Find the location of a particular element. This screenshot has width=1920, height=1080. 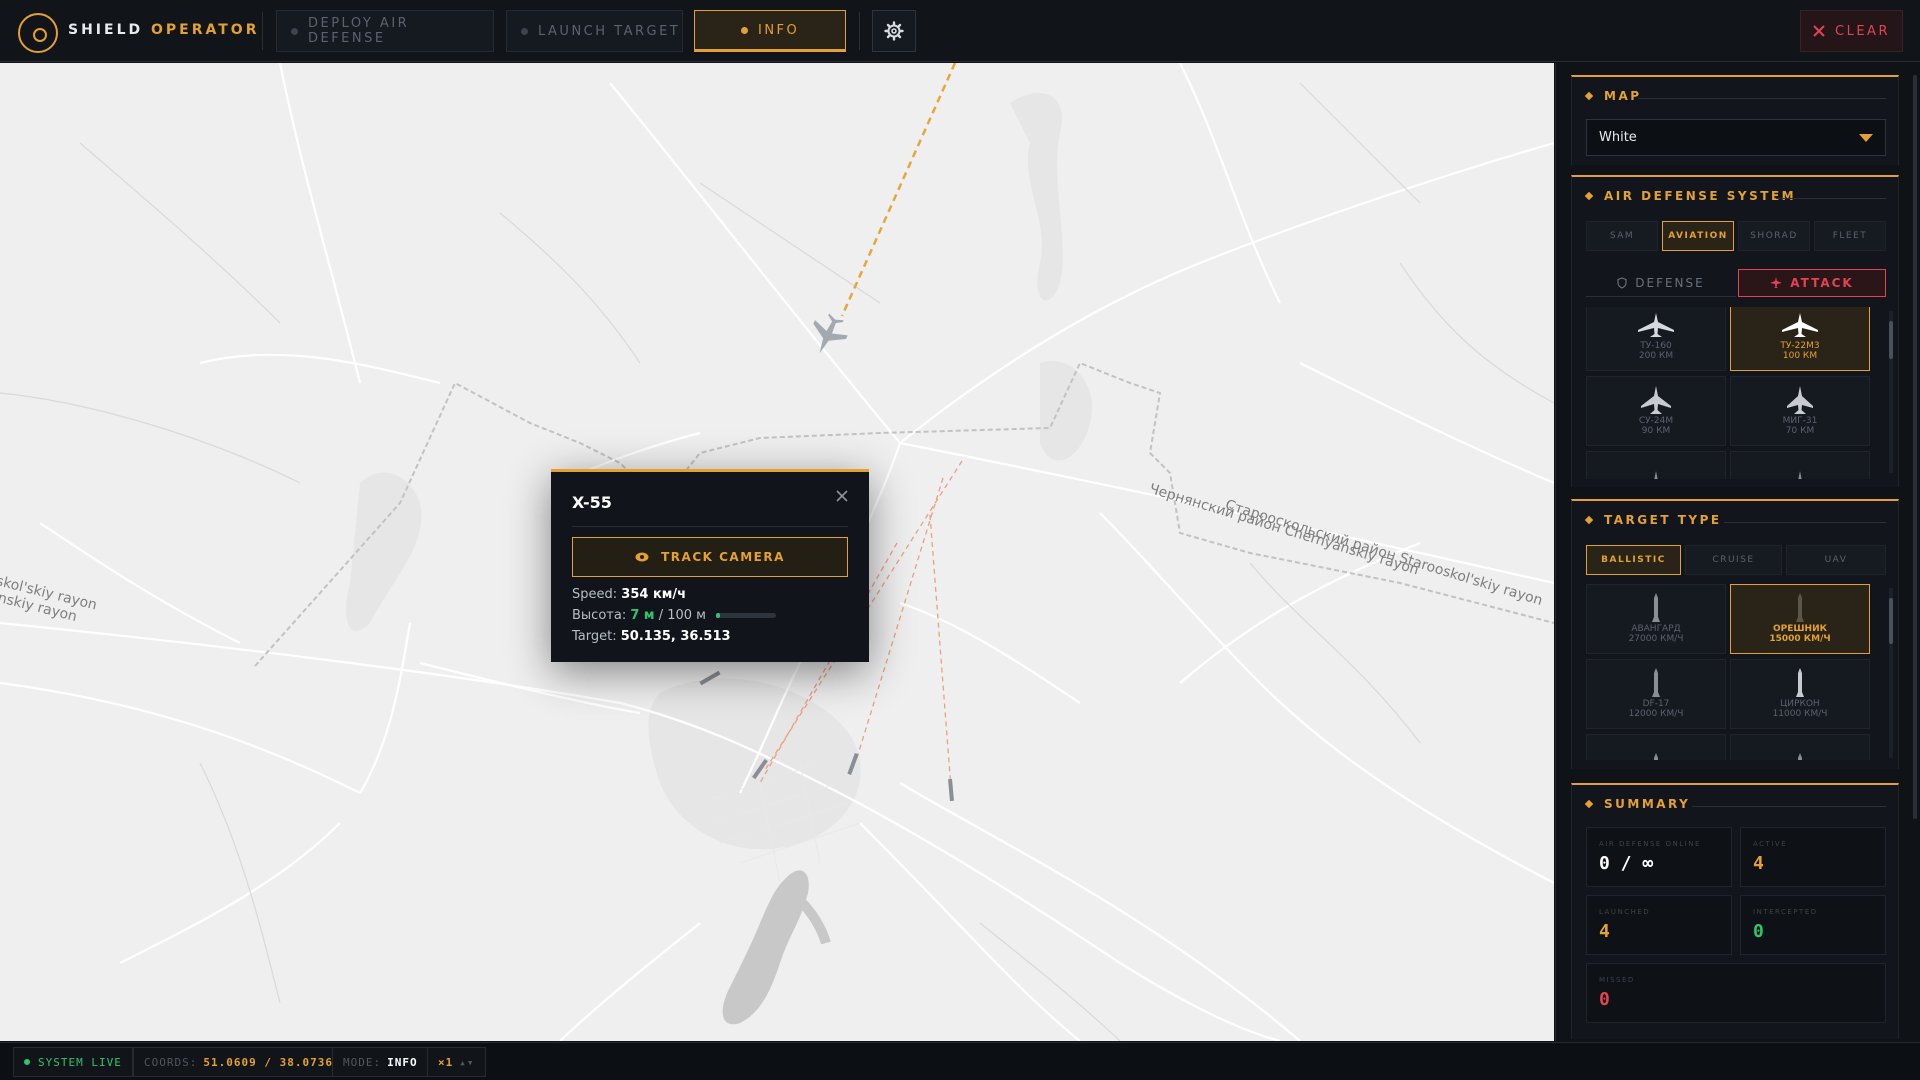

section-title: MAP is located at coordinates (1613, 96).